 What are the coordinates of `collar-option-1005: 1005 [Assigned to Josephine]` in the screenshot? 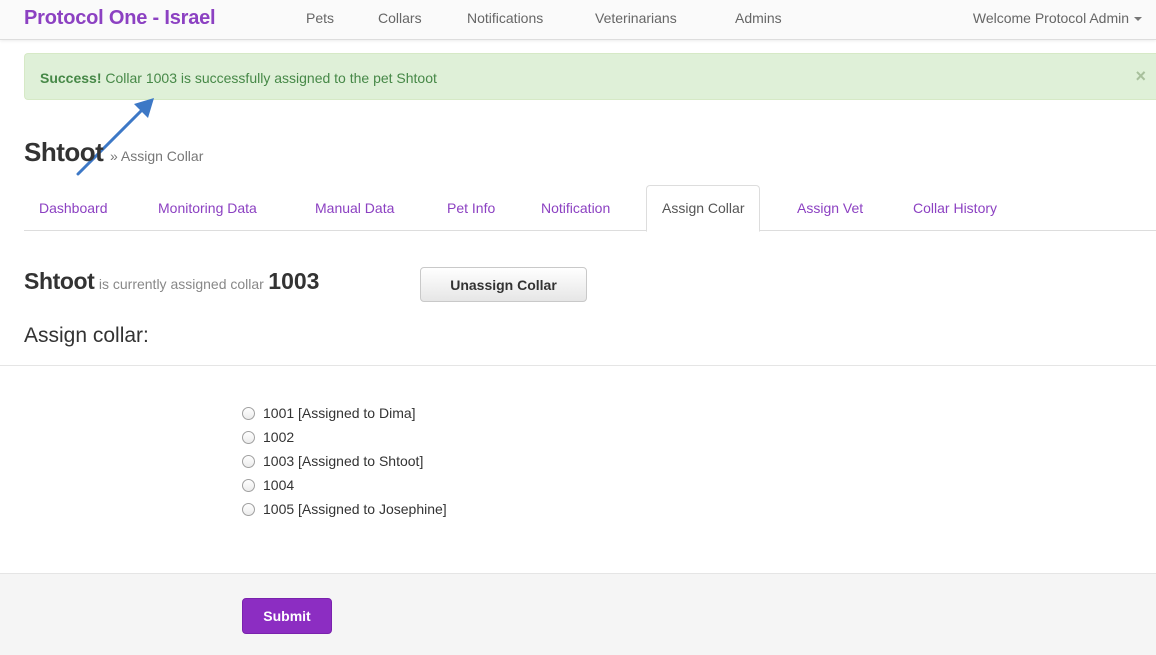 It's located at (344, 509).